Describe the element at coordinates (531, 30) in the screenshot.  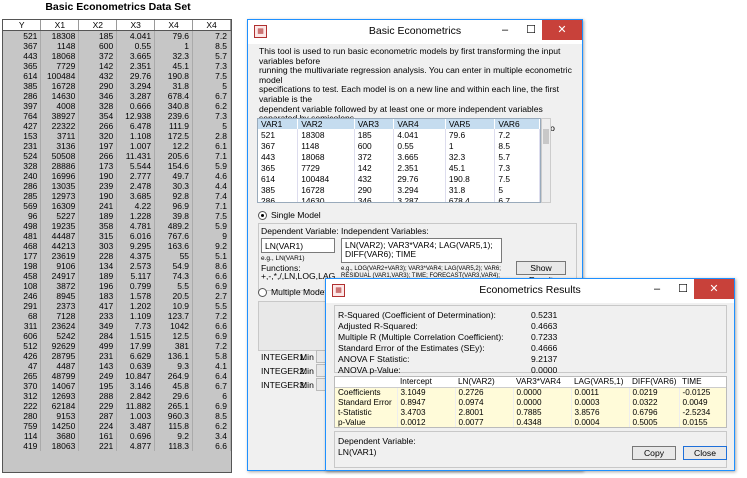
I see `maximize-icon: ☐` at that location.